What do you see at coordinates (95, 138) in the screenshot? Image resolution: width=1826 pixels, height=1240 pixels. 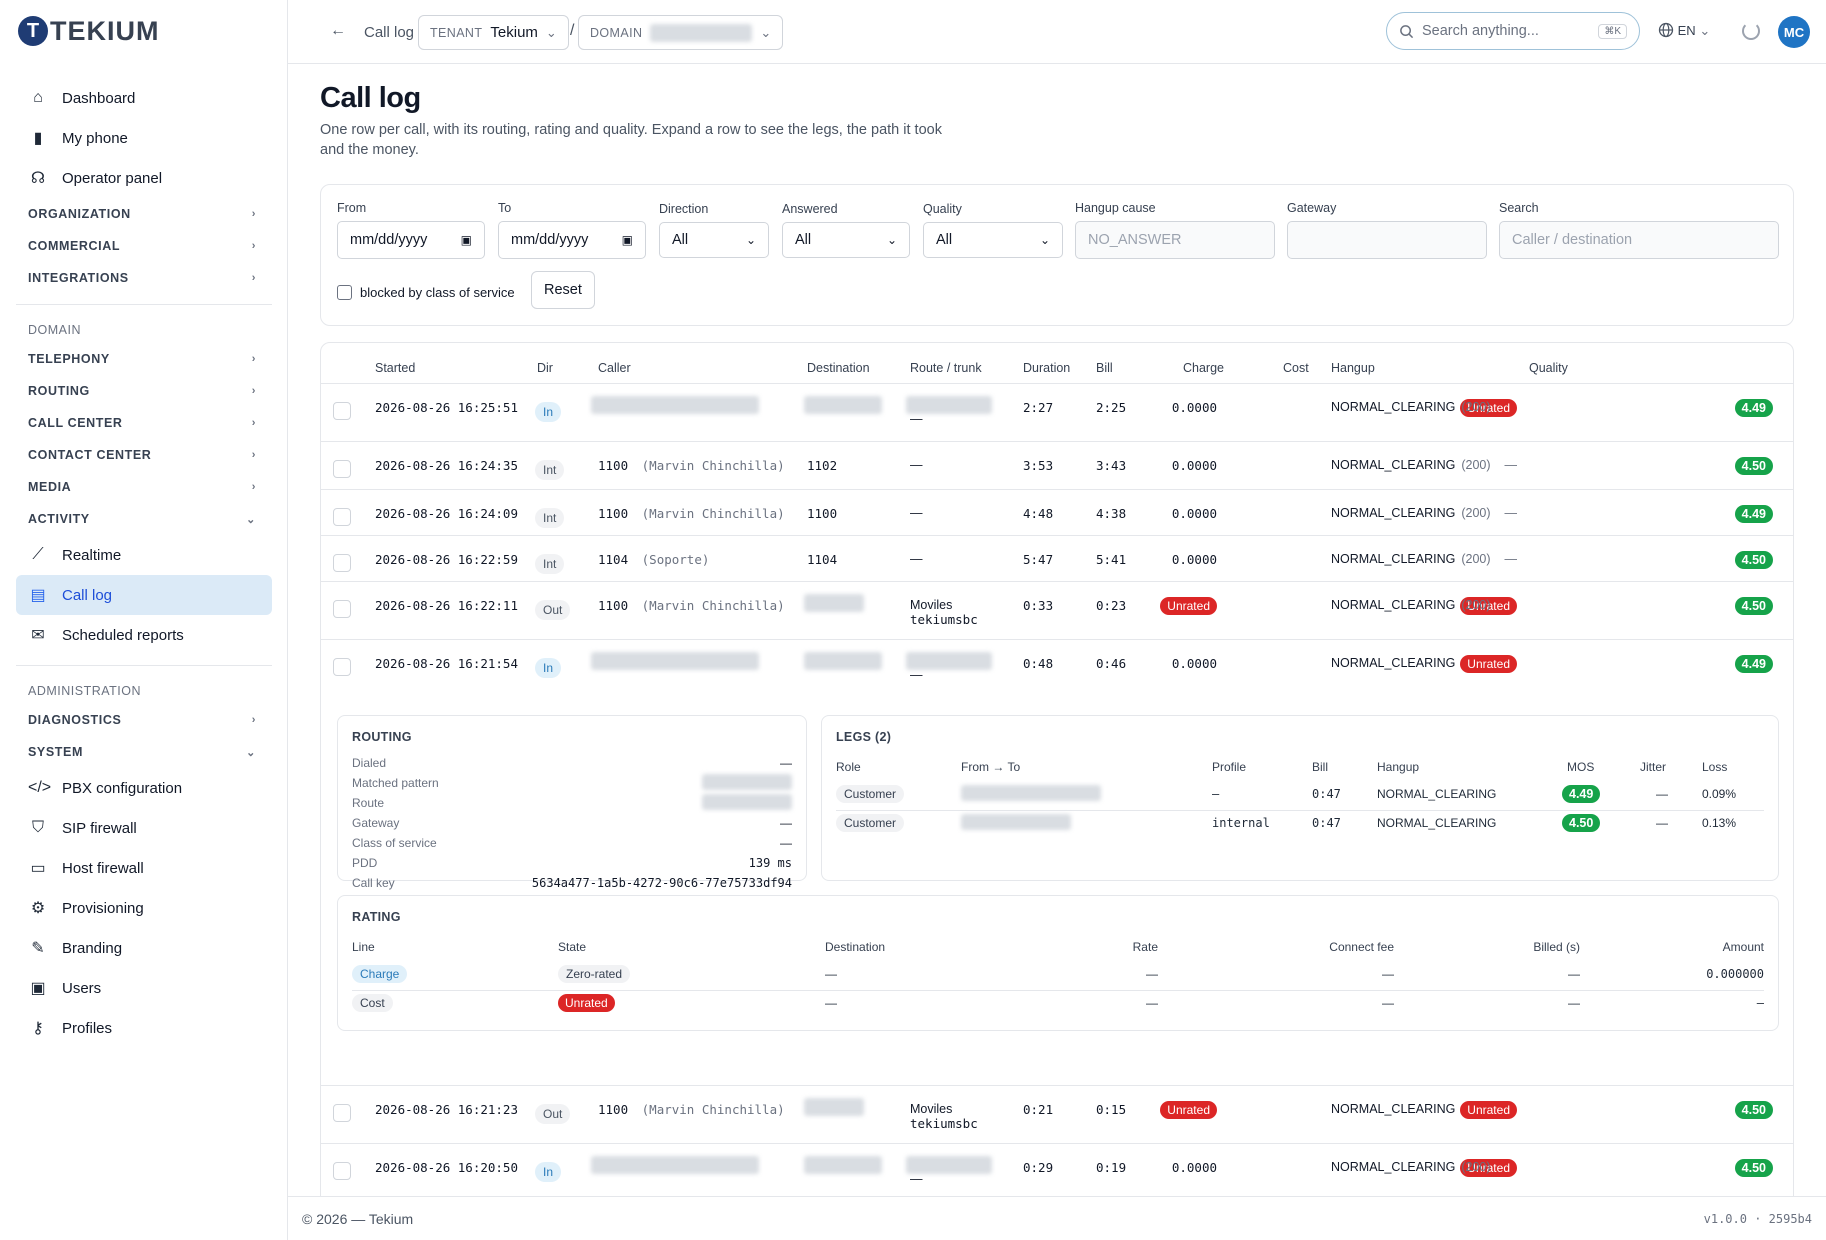 I see `sidebar-item-label: My phone` at bounding box center [95, 138].